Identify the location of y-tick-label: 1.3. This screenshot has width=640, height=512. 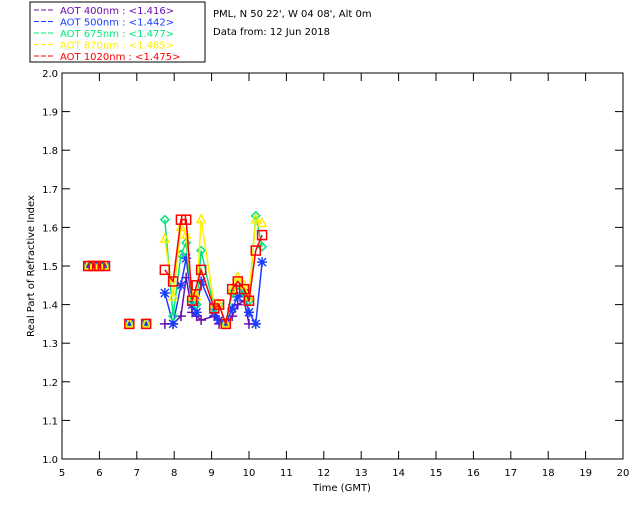
(50, 344).